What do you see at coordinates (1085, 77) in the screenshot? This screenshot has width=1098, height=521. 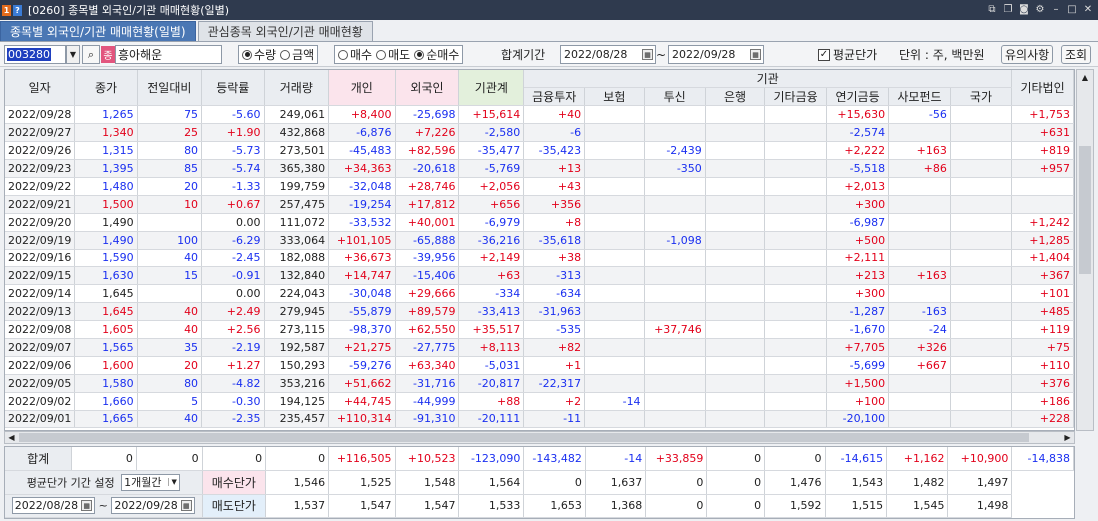 I see `scroll-up-icon: ▲` at bounding box center [1085, 77].